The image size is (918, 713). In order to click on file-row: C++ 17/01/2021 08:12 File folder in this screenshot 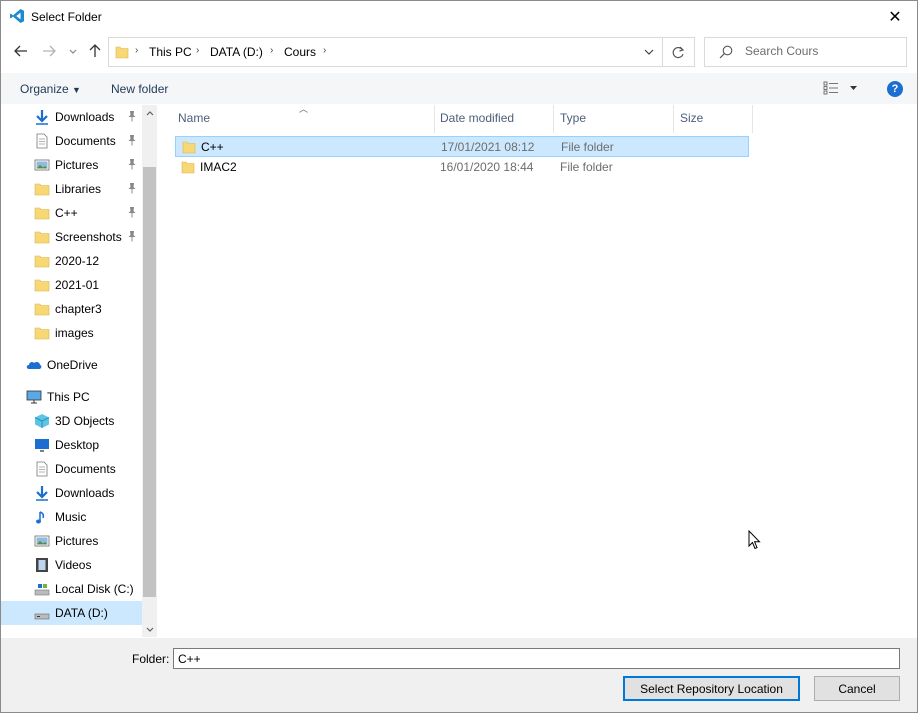, I will do `click(462, 146)`.